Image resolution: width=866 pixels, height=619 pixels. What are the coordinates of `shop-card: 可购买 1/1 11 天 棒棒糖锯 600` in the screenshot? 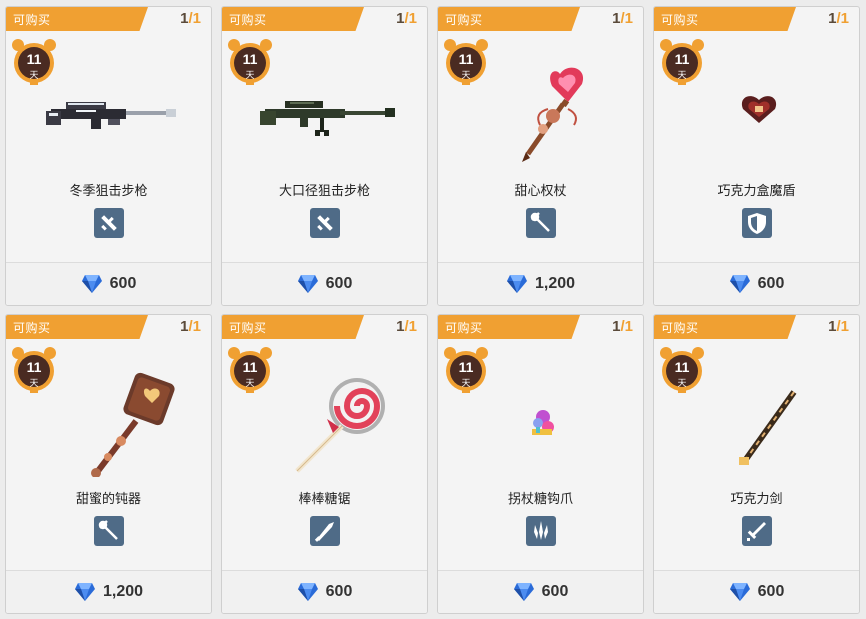 It's located at (324, 464).